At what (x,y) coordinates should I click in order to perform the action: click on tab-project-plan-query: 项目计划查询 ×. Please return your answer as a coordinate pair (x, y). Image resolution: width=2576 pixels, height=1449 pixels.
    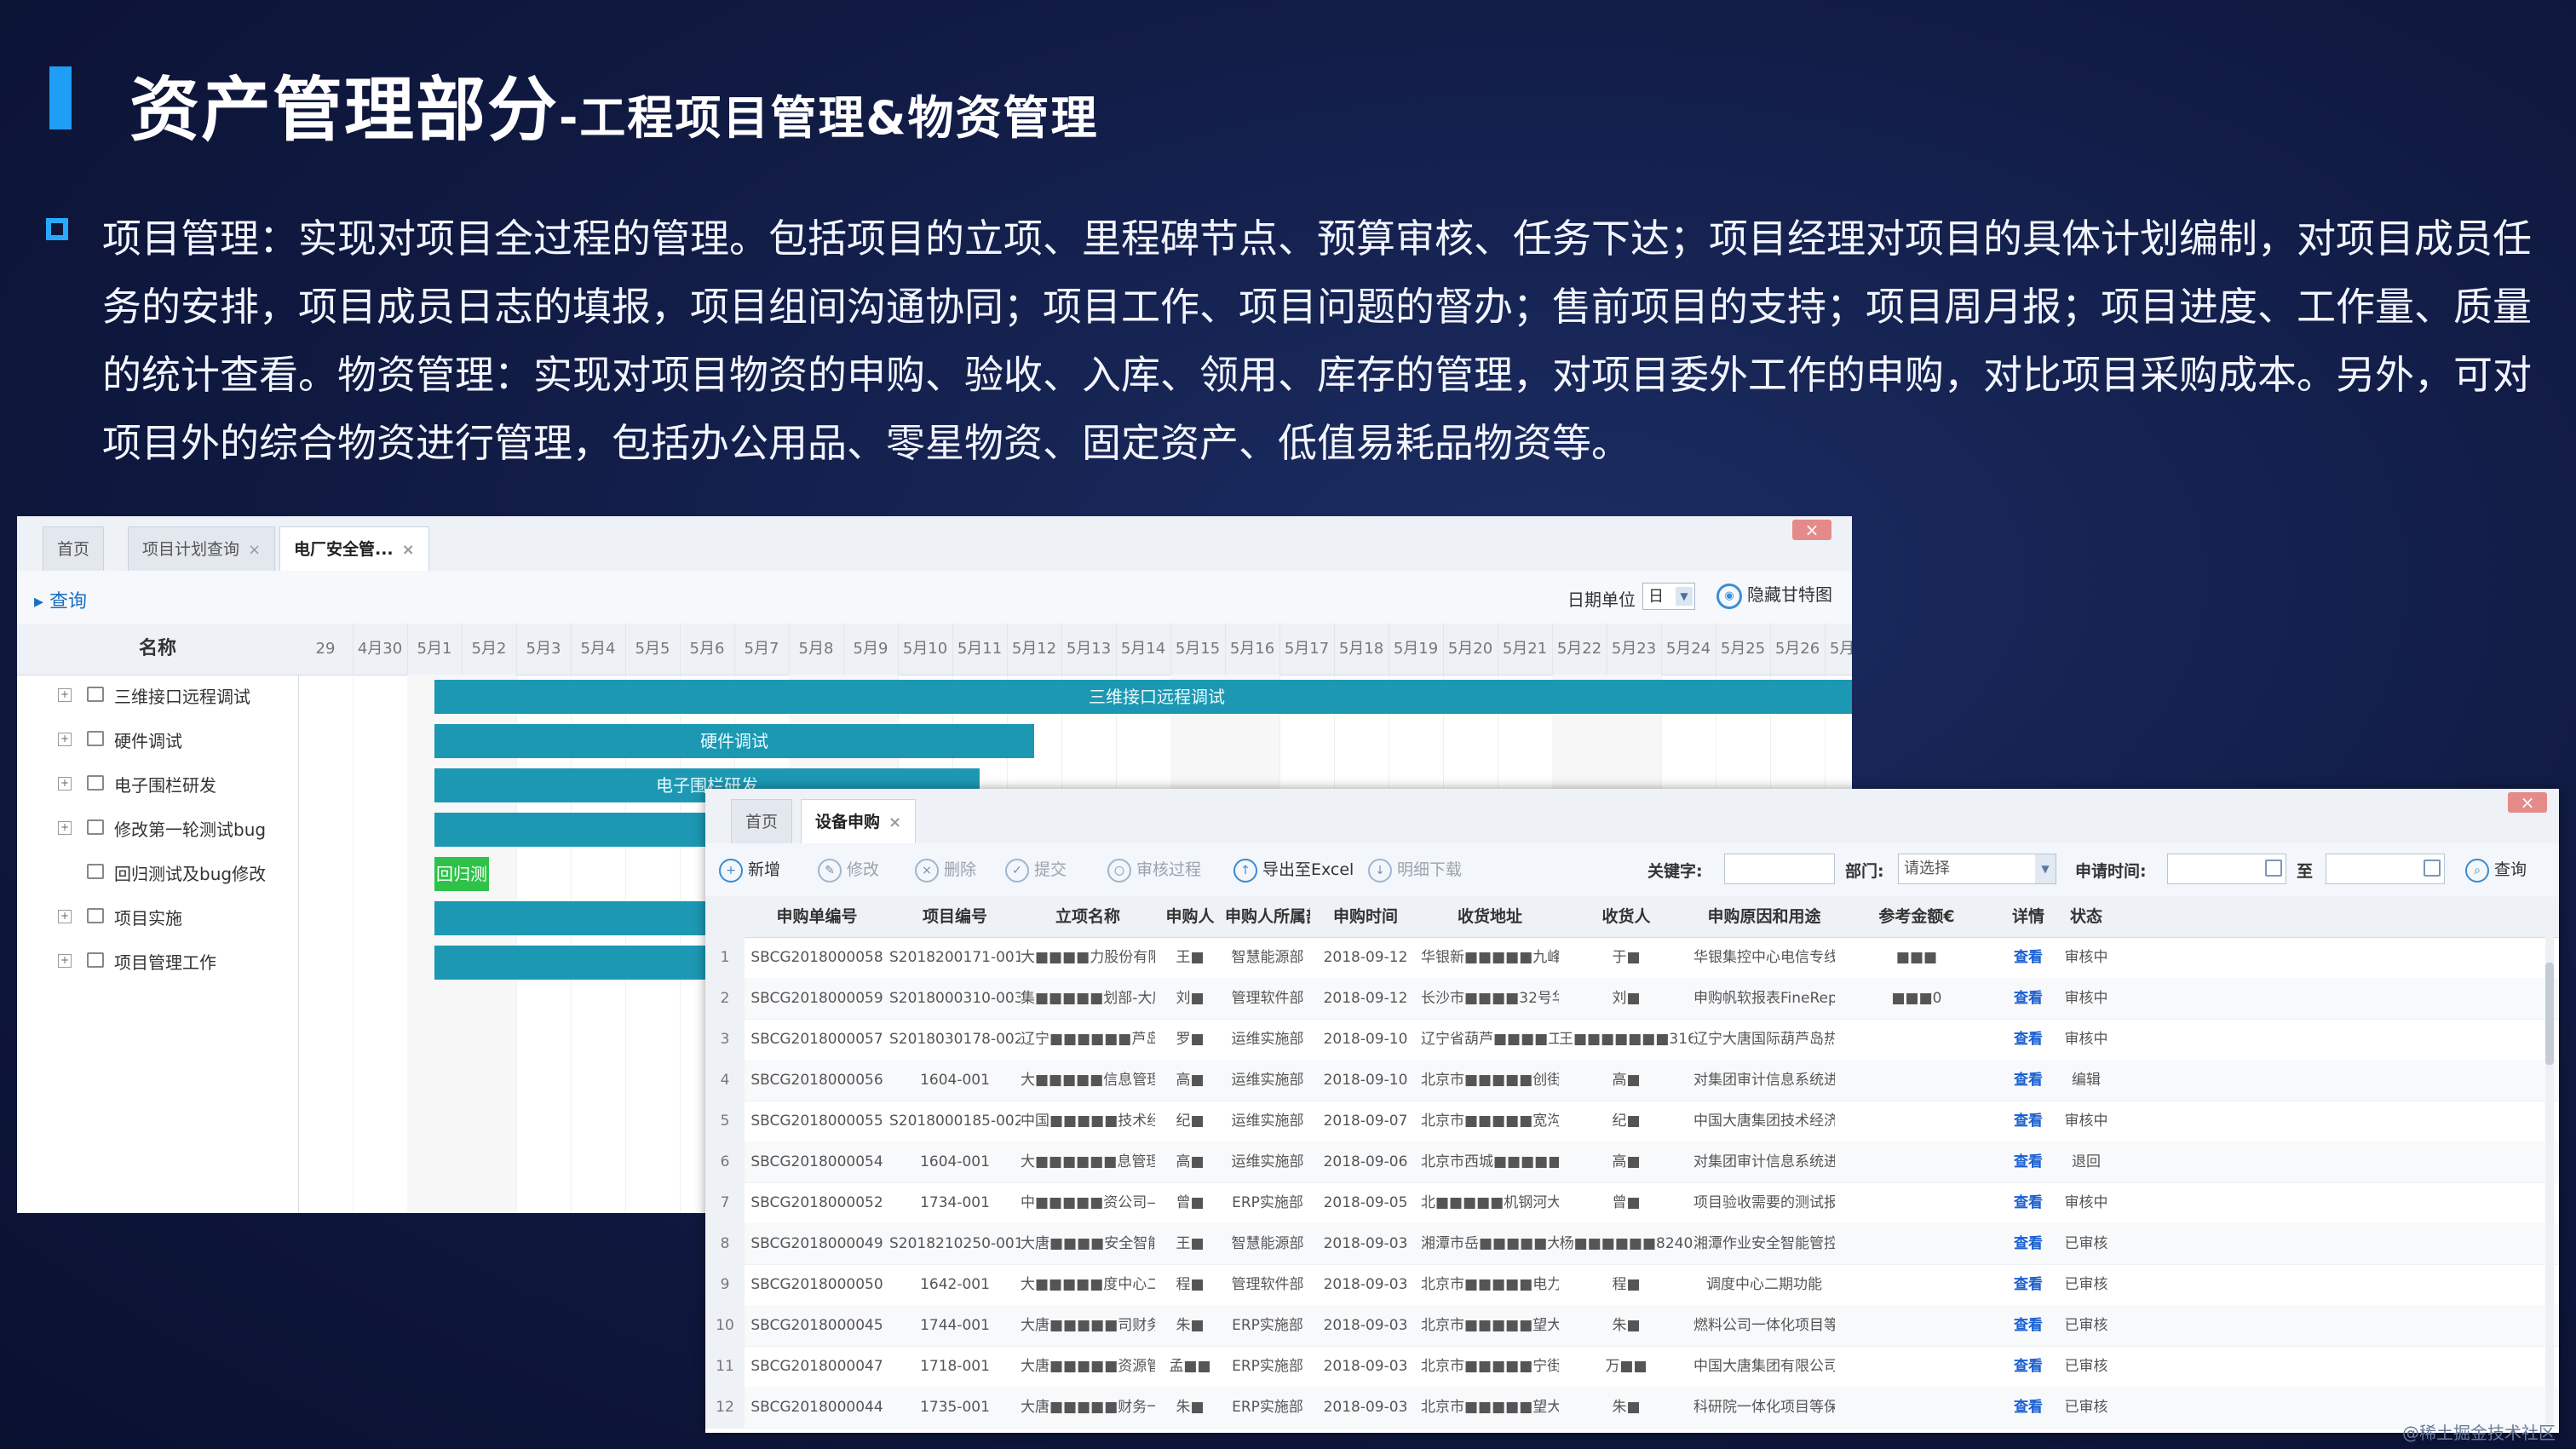
    Looking at the image, I should click on (202, 548).